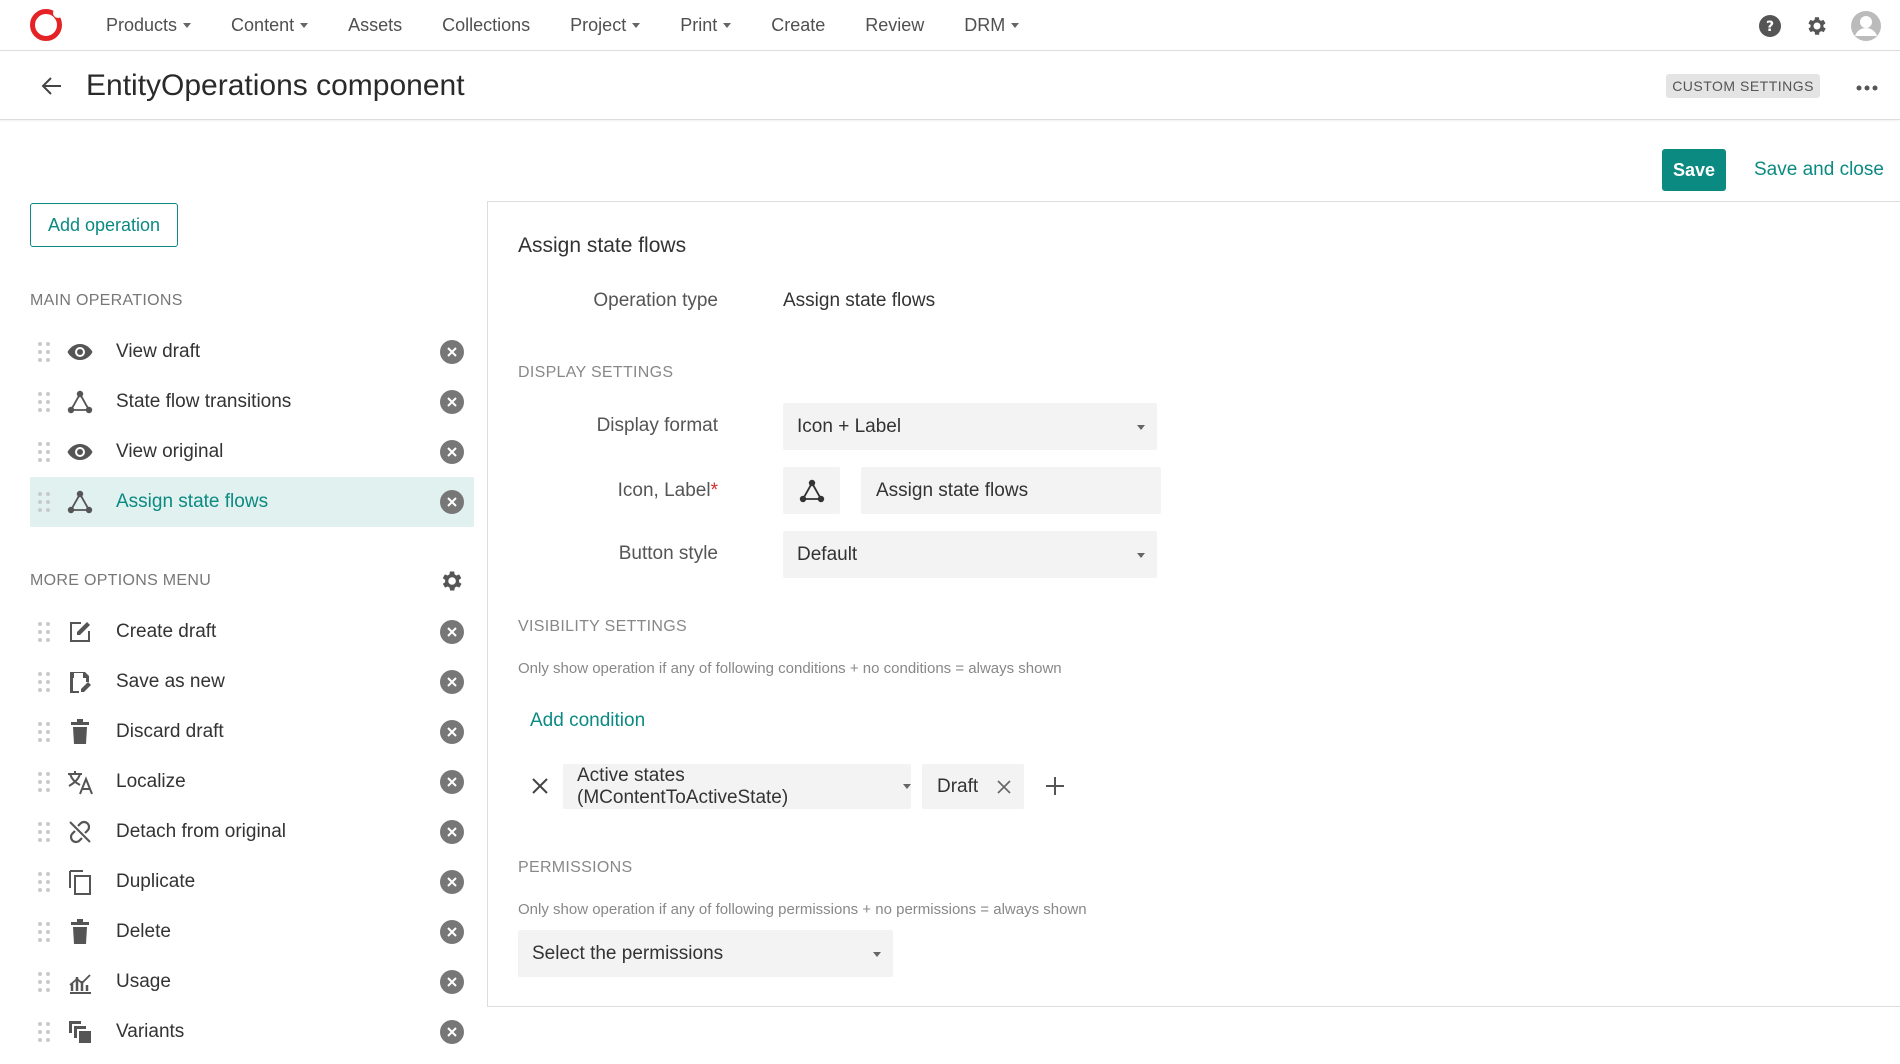 This screenshot has width=1900, height=1064. What do you see at coordinates (46, 24) in the screenshot?
I see `brand-logo` at bounding box center [46, 24].